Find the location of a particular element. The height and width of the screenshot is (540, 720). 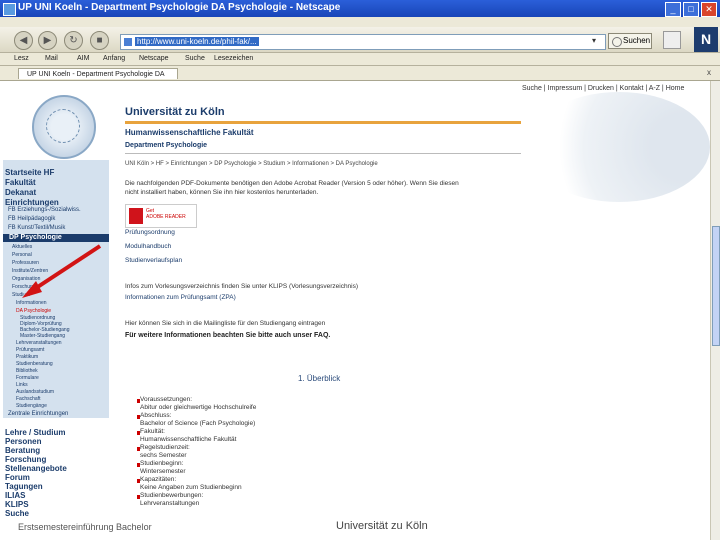

overview-item: Kapazitäten: is located at coordinates (158, 479).